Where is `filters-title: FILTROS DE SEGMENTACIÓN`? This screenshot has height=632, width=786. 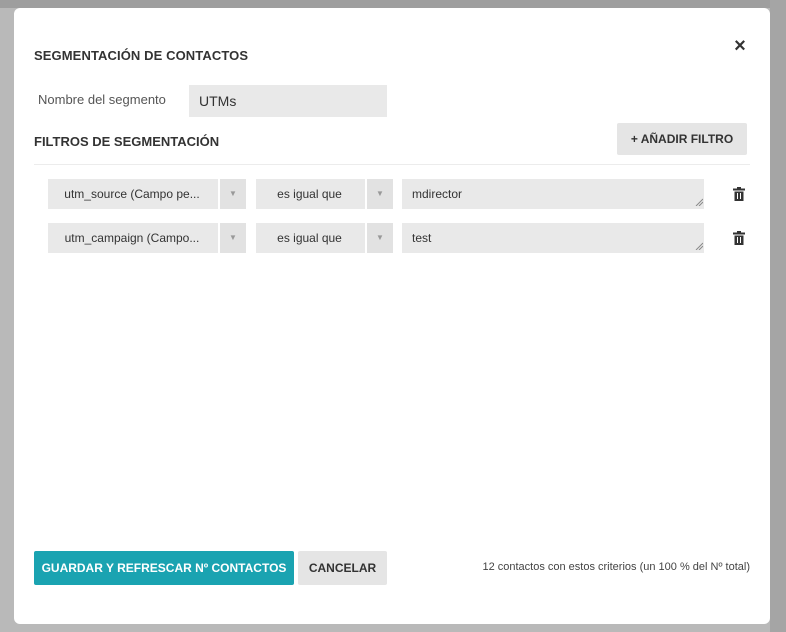 filters-title: FILTROS DE SEGMENTACIÓN is located at coordinates (127, 141).